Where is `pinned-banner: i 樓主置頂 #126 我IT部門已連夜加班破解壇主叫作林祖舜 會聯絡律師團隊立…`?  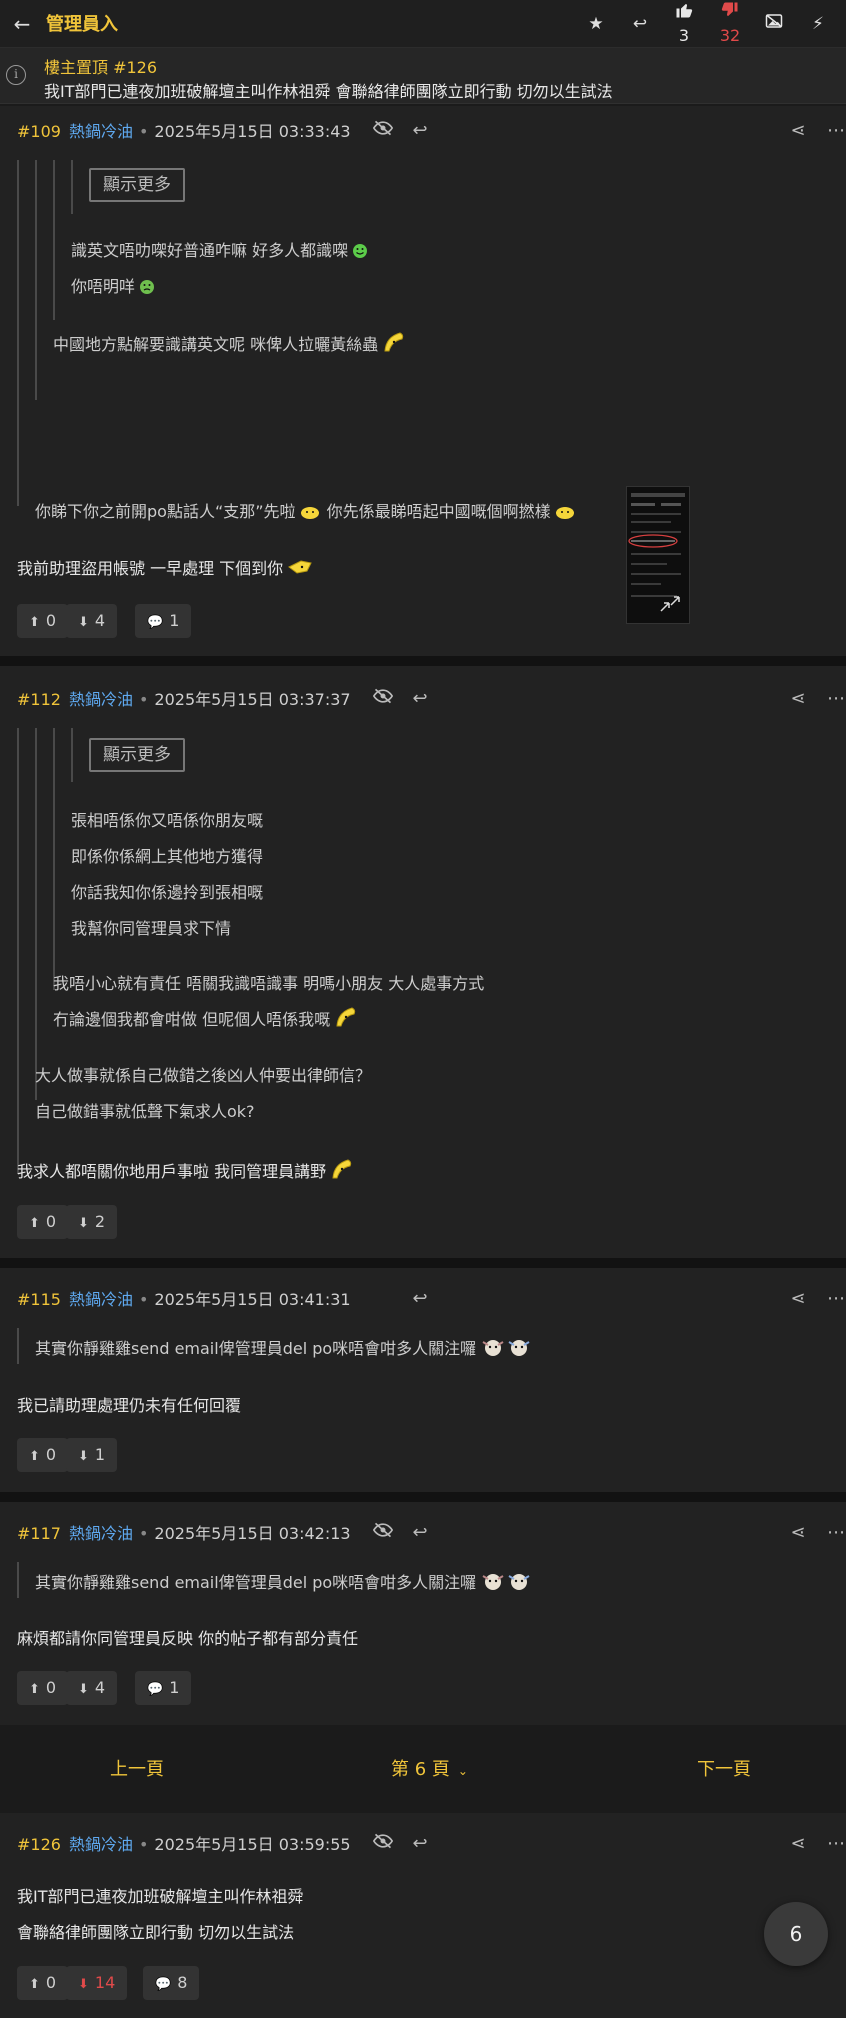
pinned-banner: i 樓主置頂 #126 我IT部門已連夜加班破解壇主叫作林祖舜 會聯絡律師團隊立… is located at coordinates (423, 76).